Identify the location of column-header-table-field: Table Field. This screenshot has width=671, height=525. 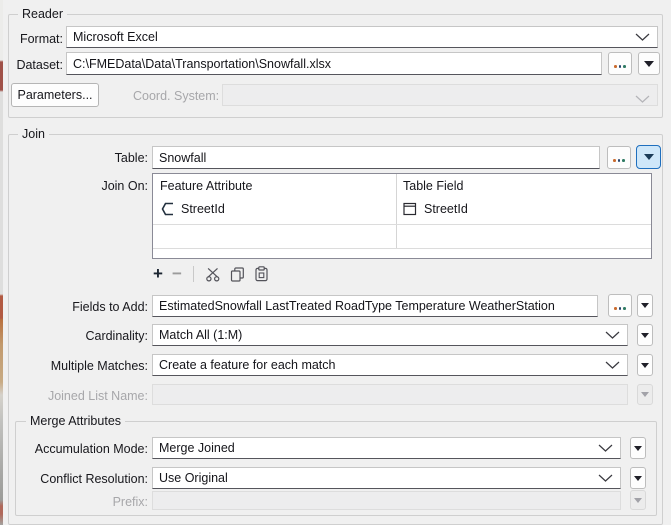
(433, 186).